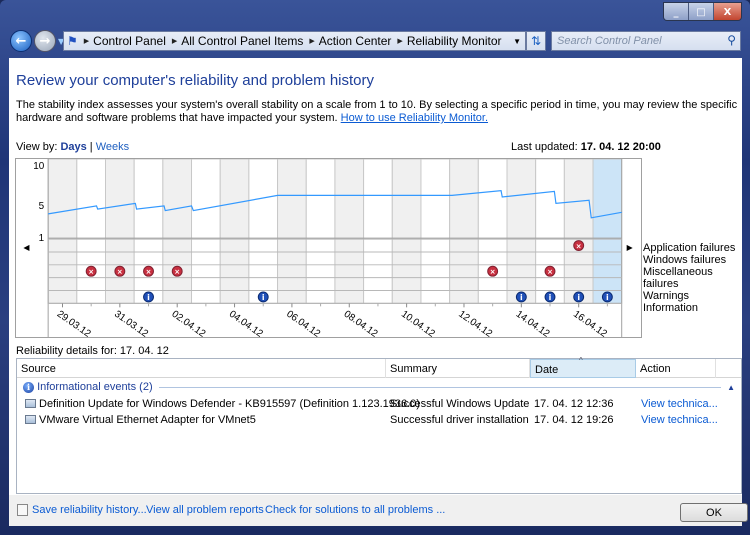 The height and width of the screenshot is (535, 750). I want to click on forward-button: →, so click(45, 41).